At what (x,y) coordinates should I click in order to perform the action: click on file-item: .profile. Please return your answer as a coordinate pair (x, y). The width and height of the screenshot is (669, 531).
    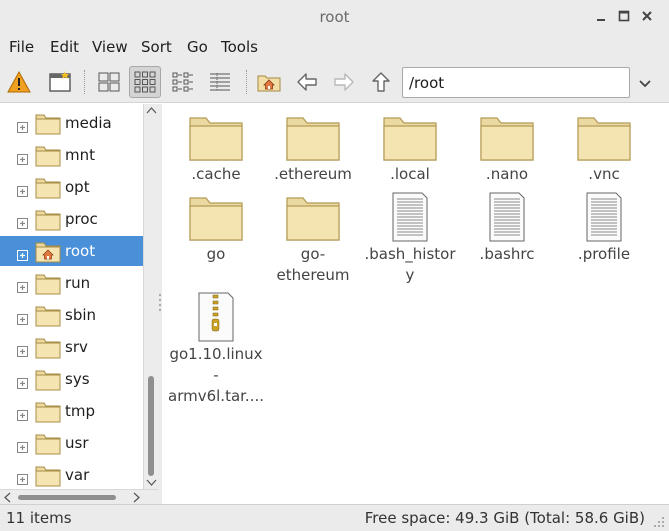
    Looking at the image, I should click on (604, 228).